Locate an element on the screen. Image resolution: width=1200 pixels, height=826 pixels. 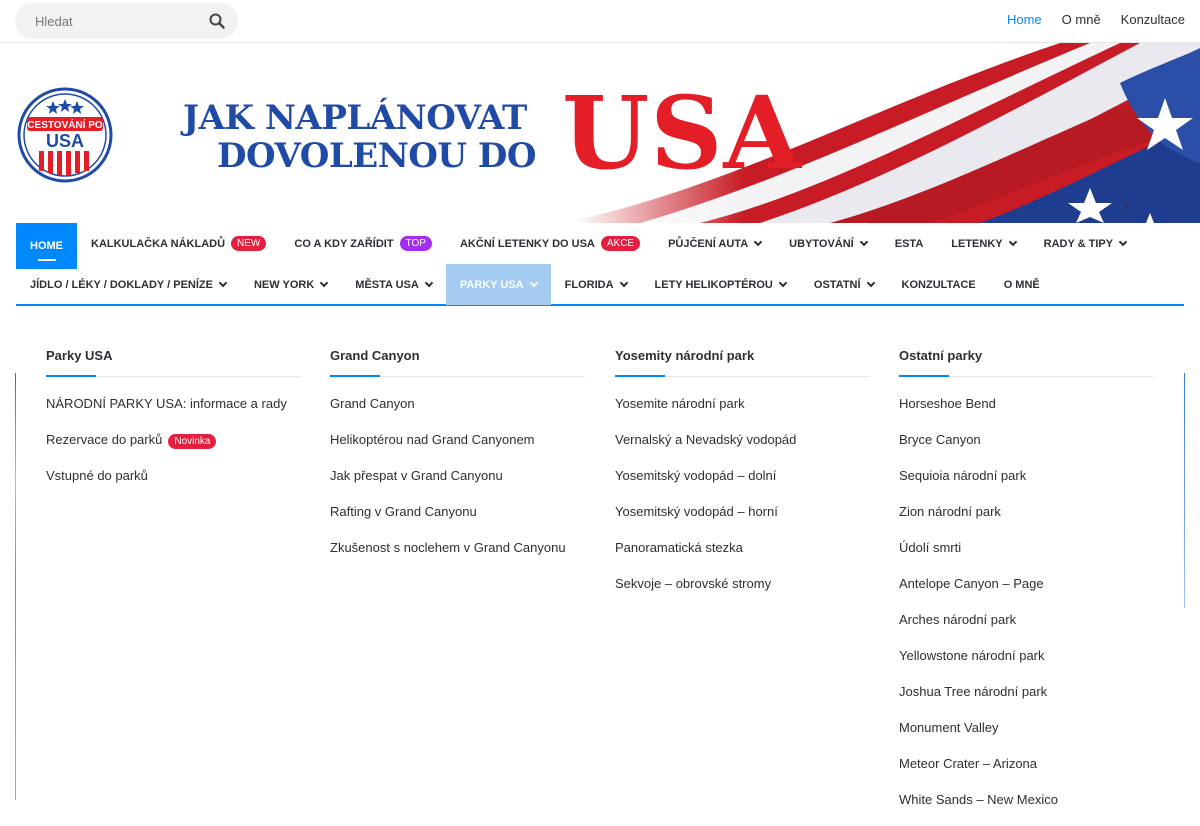
mega-link-label: Zion národní park is located at coordinates (950, 511).